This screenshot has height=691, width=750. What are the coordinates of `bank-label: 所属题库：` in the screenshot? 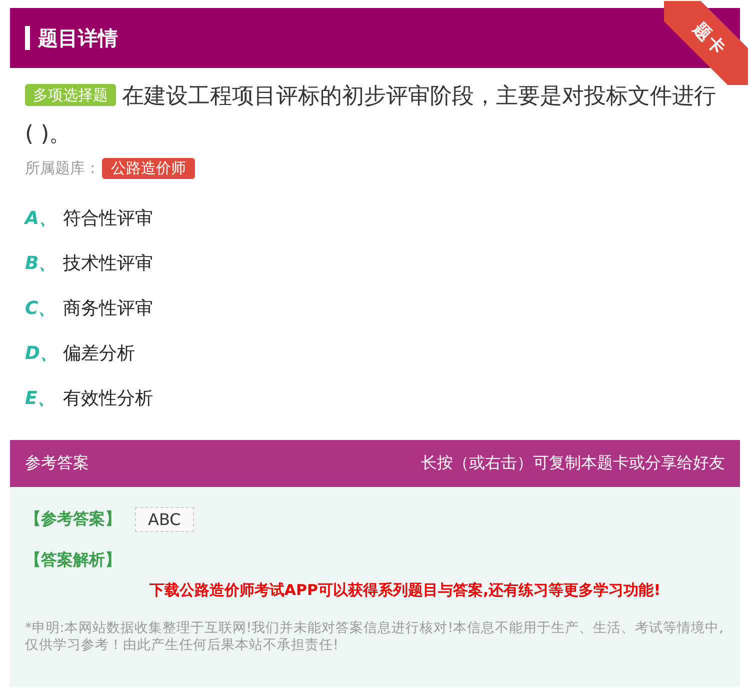 It's located at (62, 168).